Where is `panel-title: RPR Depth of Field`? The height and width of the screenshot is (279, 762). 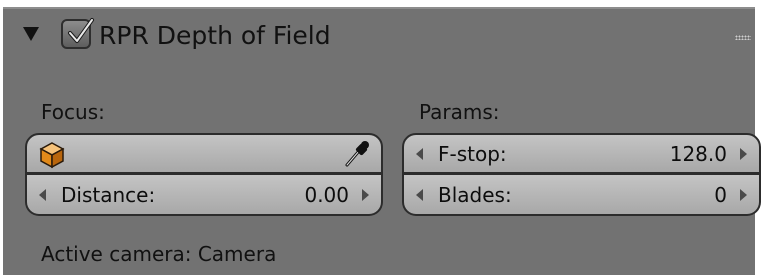 panel-title: RPR Depth of Field is located at coordinates (215, 35).